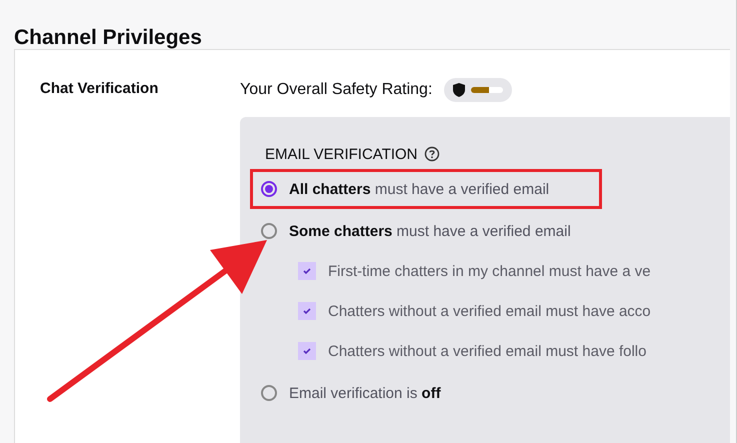 This screenshot has height=443, width=737. I want to click on shield-icon, so click(459, 90).